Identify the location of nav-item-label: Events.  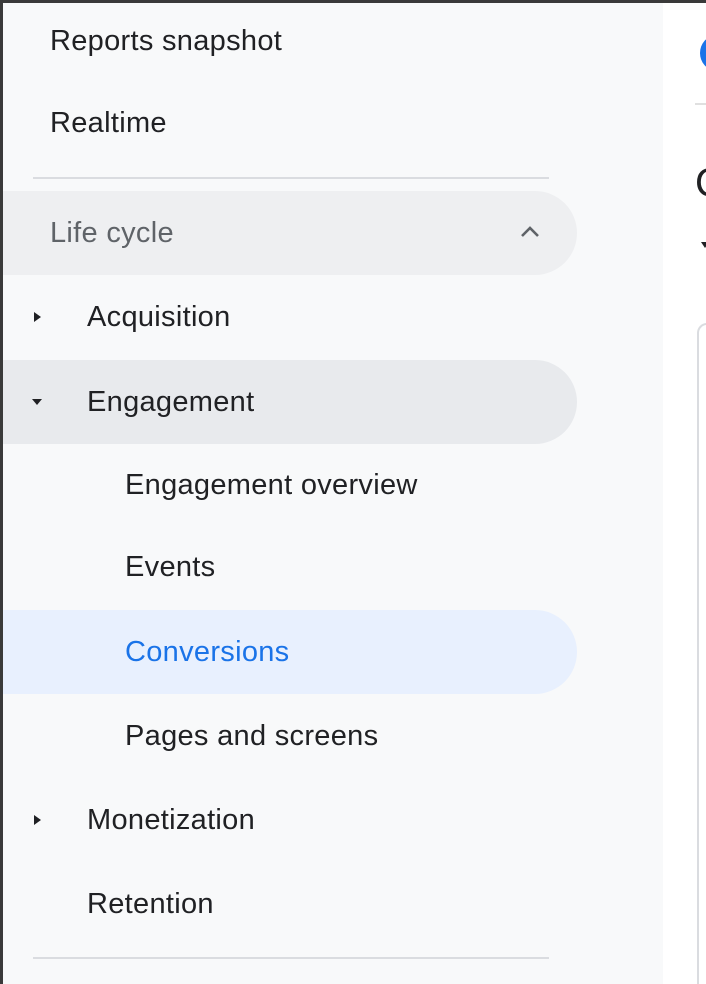
(170, 566).